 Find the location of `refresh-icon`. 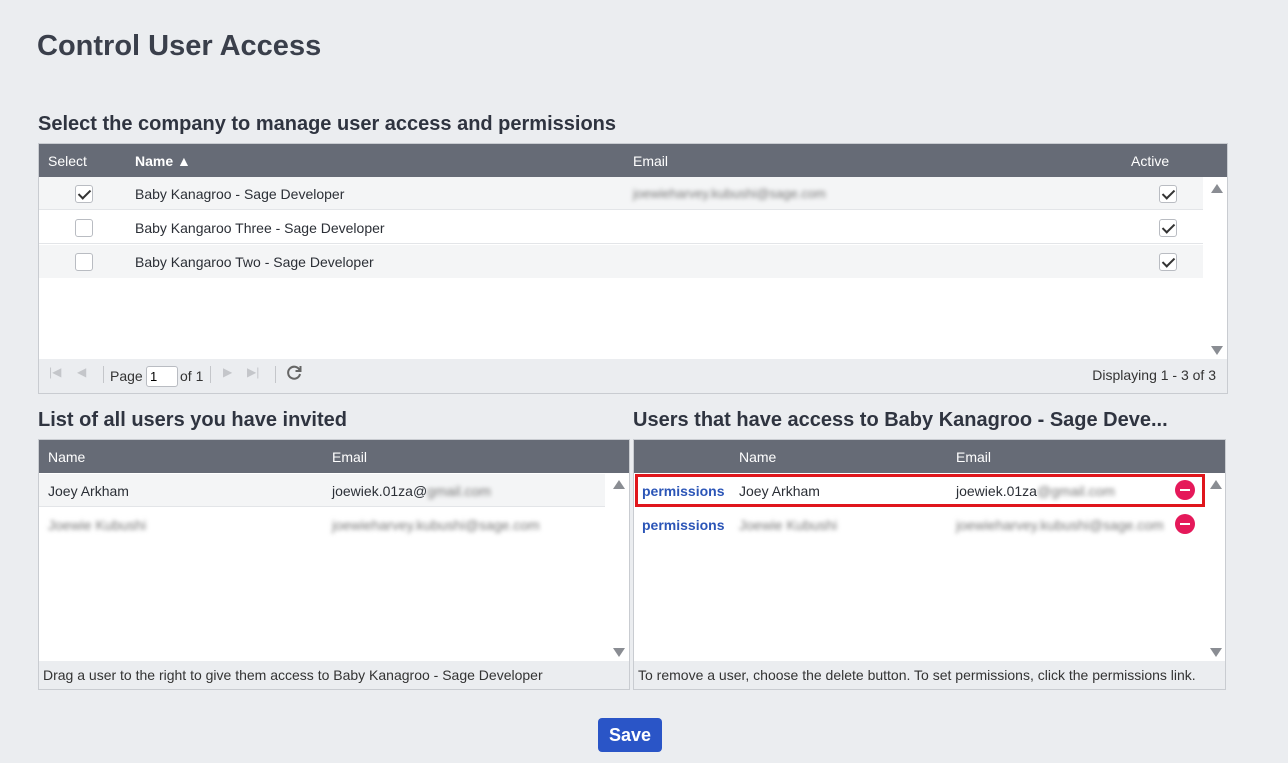

refresh-icon is located at coordinates (294, 374).